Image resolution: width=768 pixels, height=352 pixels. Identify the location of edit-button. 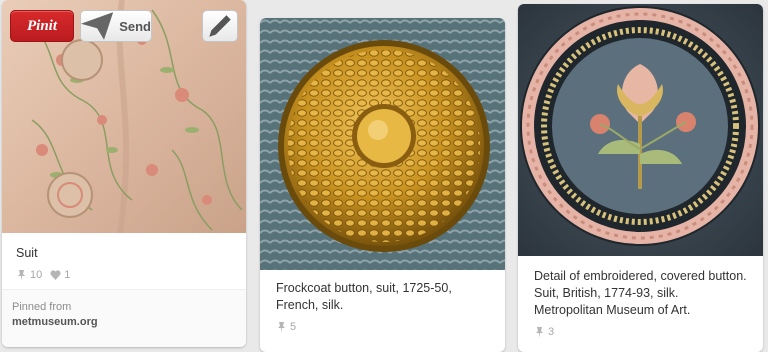
(220, 26).